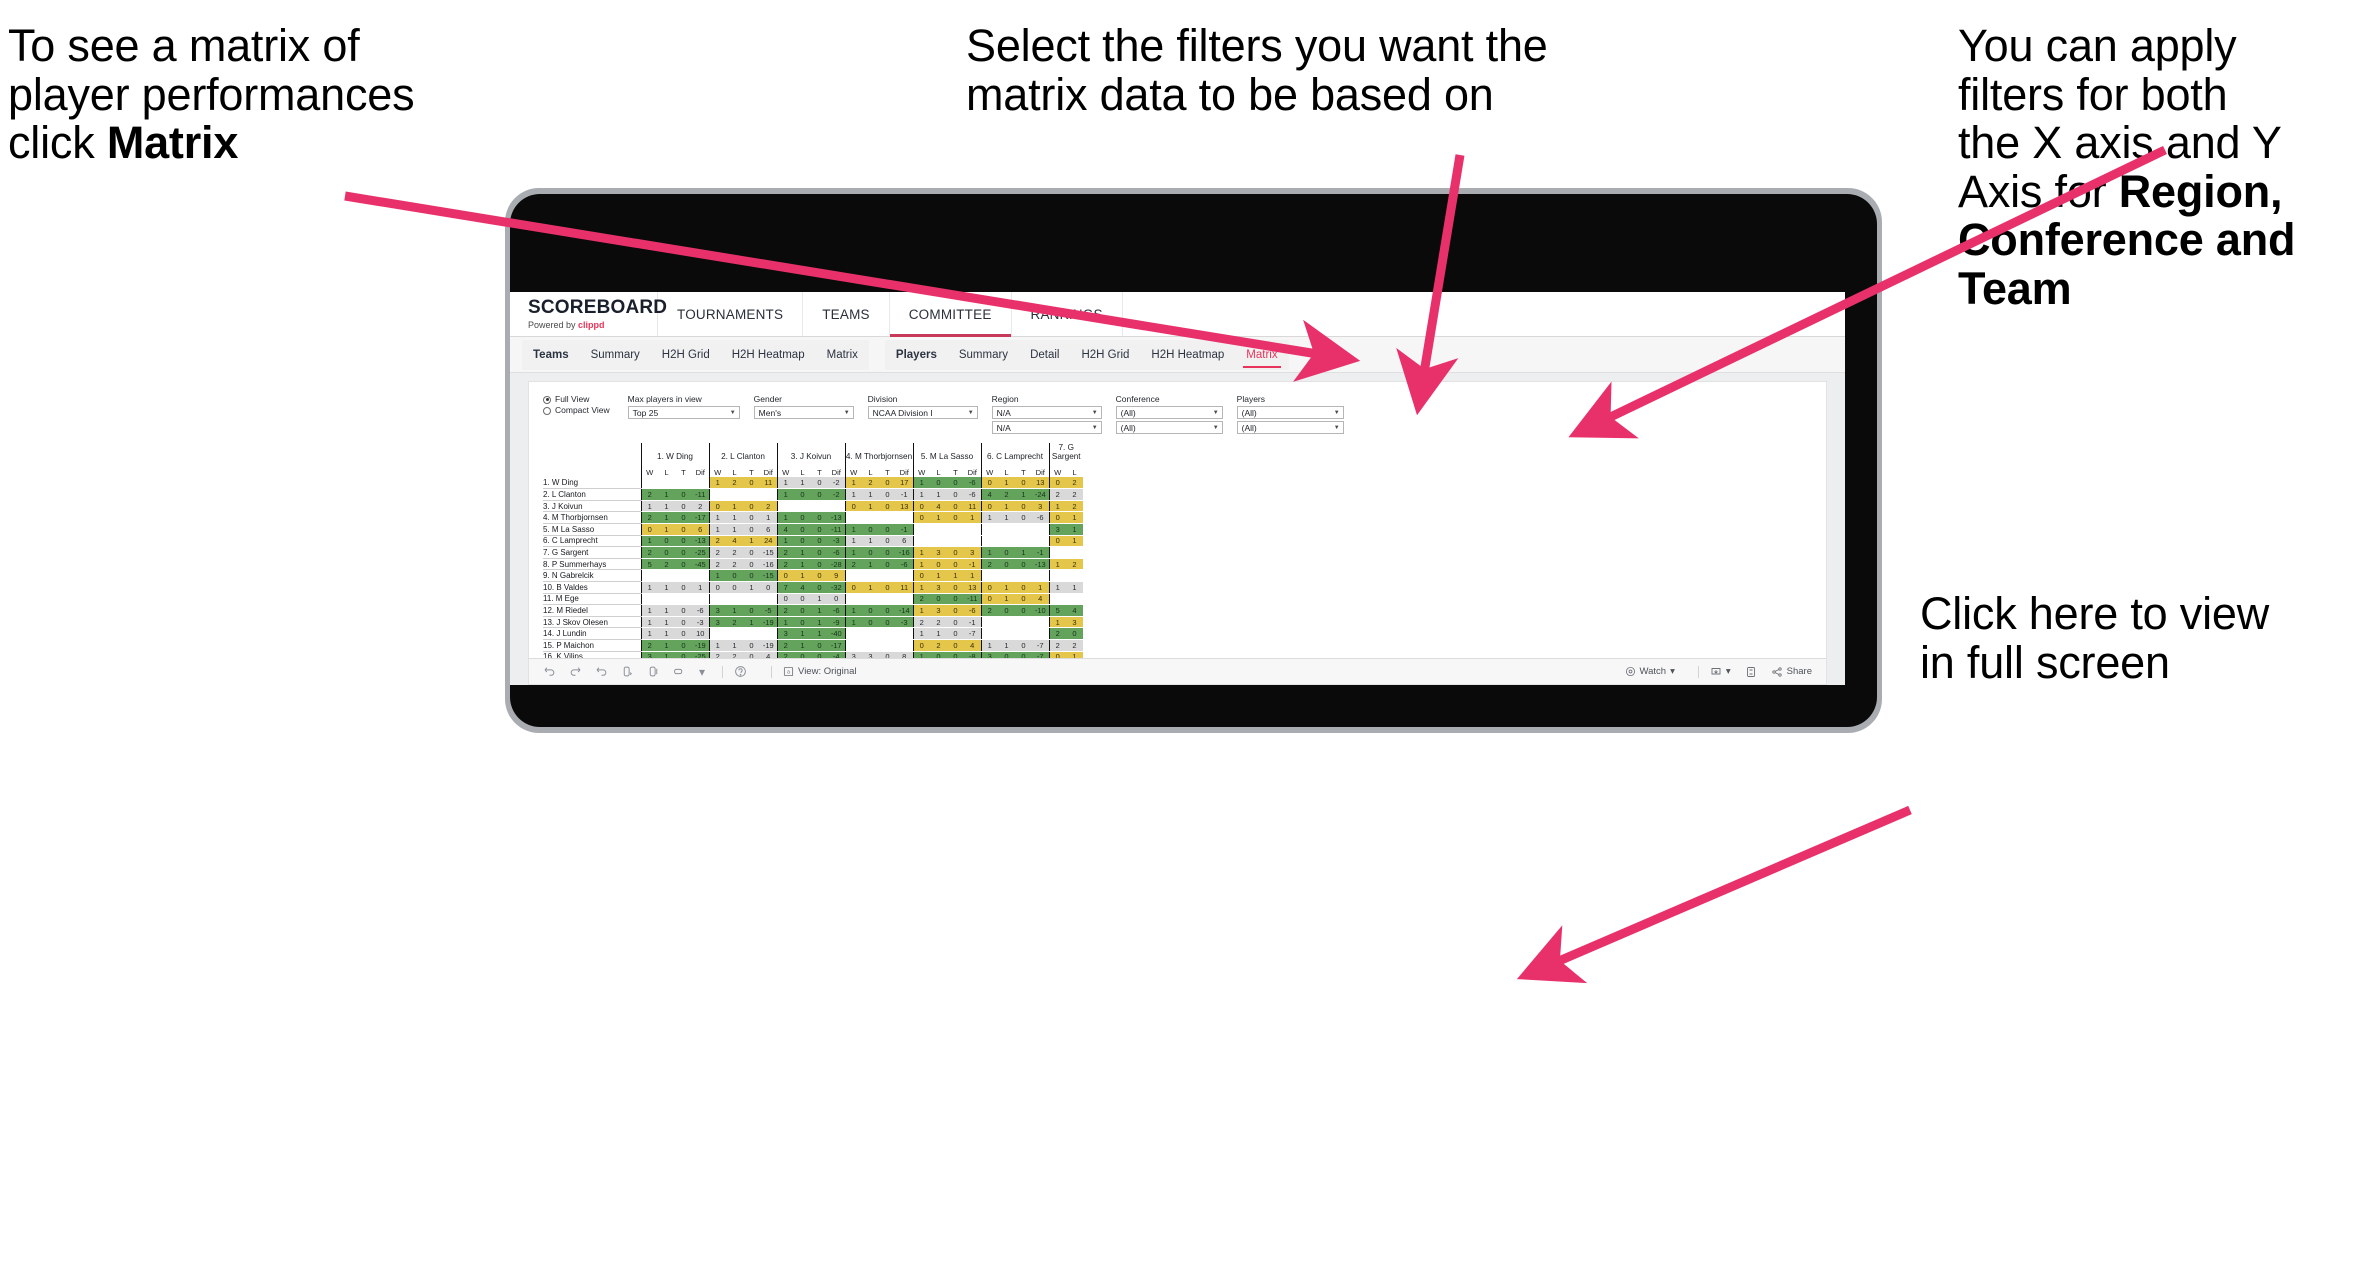 The height and width of the screenshot is (1280, 2378). I want to click on subnav-players-detail: Detail, so click(1044, 355).